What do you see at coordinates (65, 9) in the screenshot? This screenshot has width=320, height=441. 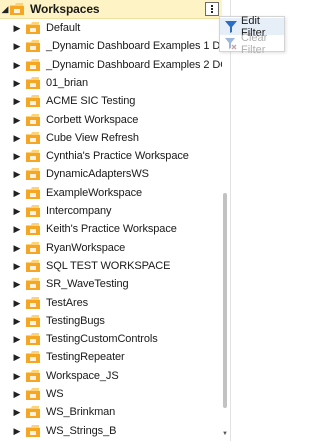 I see `tree-root-label: Workspaces` at bounding box center [65, 9].